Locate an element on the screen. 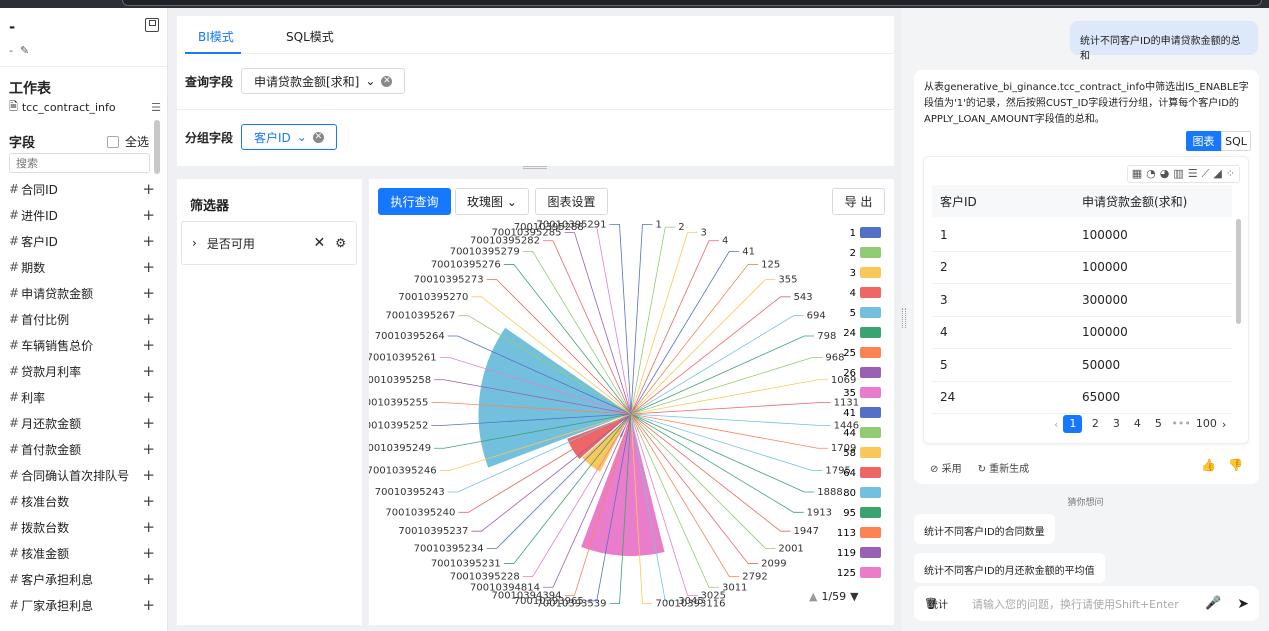 Image resolution: width=1269 pixels, height=631 pixels. table-row: 🗎 tcc_contract_info ☰ is located at coordinates (85, 107).